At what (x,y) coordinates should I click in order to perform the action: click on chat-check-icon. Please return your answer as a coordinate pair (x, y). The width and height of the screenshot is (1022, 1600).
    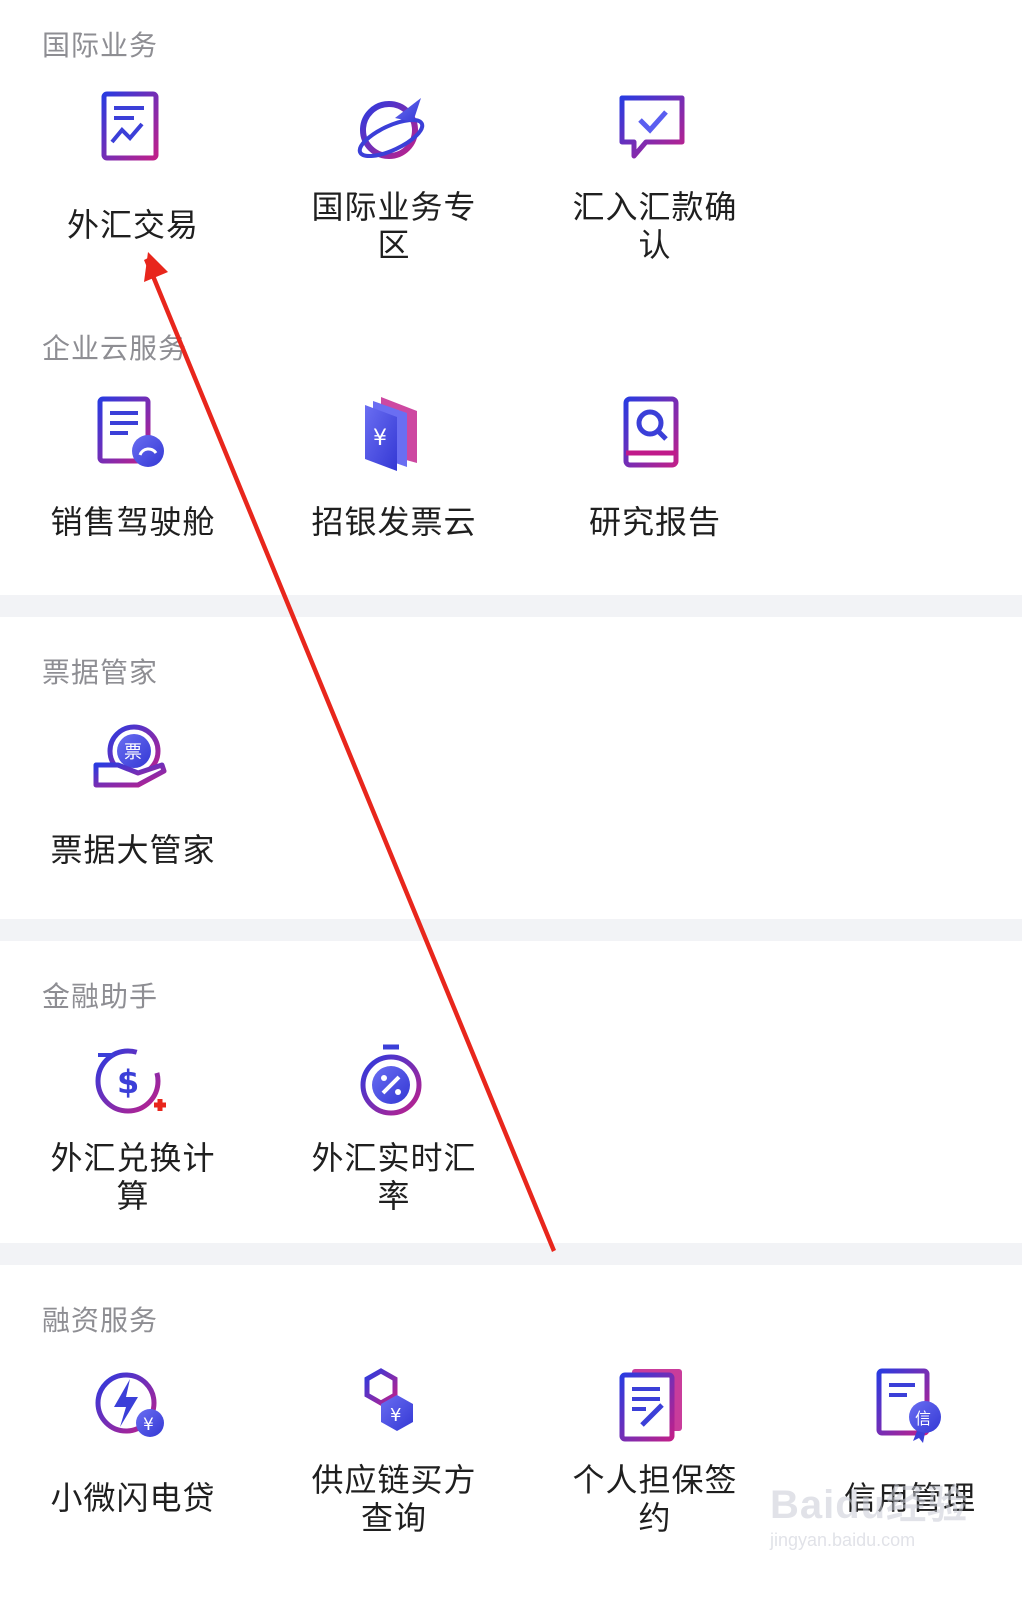
    Looking at the image, I should click on (652, 128).